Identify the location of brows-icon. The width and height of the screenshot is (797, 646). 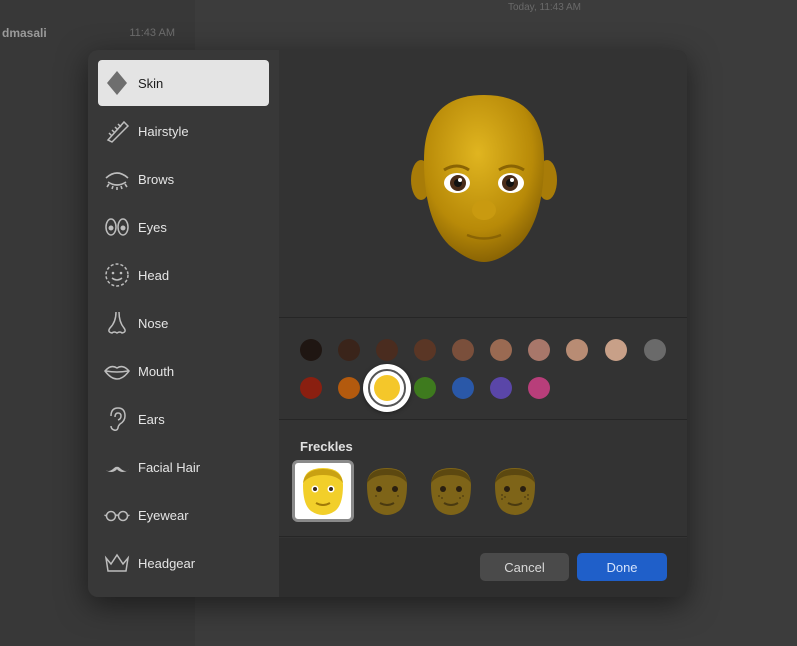
(117, 179).